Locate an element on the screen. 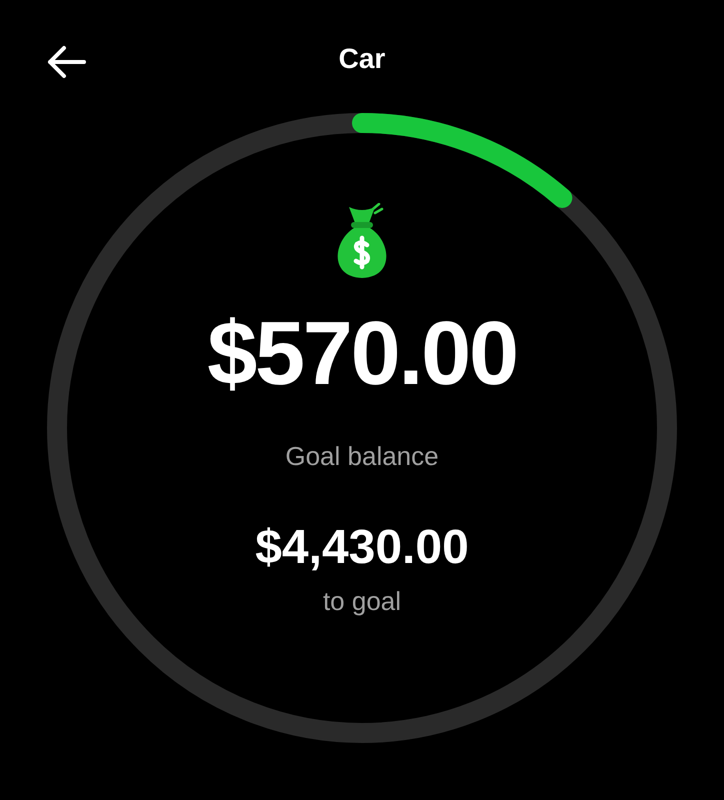 This screenshot has width=724, height=800. remaining-label: to goal is located at coordinates (362, 601).